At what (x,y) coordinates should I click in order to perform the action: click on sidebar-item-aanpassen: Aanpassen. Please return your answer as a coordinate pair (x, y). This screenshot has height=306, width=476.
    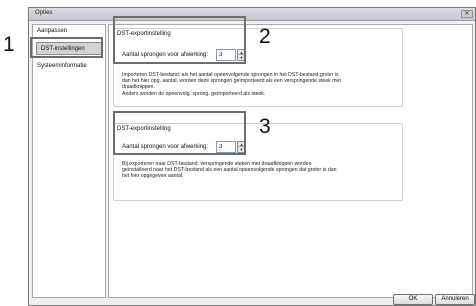
    Looking at the image, I should click on (52, 31).